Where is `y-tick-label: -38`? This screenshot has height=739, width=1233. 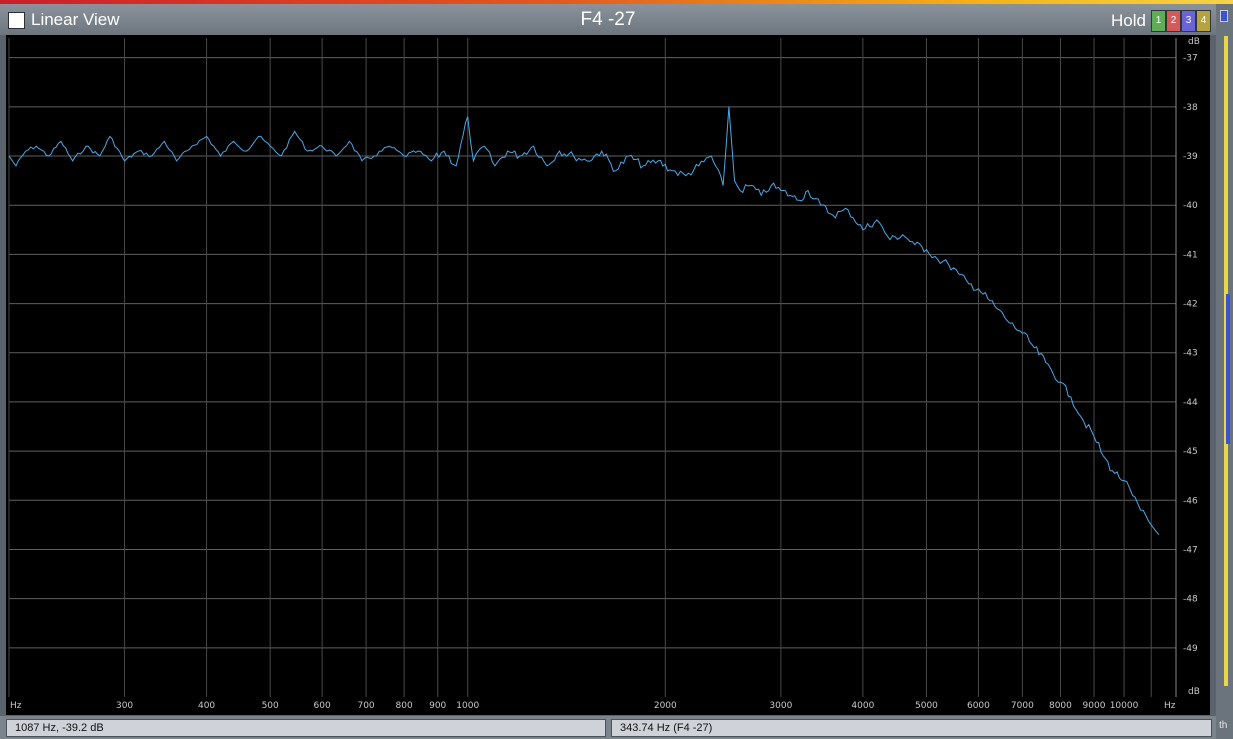
y-tick-label: -38 is located at coordinates (1190, 108).